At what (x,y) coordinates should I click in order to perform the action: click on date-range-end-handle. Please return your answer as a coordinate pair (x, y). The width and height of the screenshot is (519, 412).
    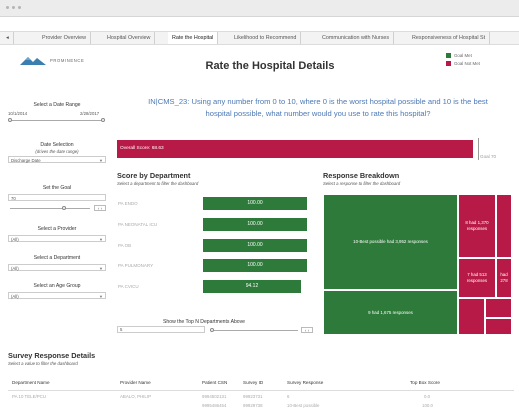
    Looking at the image, I should click on (103, 120).